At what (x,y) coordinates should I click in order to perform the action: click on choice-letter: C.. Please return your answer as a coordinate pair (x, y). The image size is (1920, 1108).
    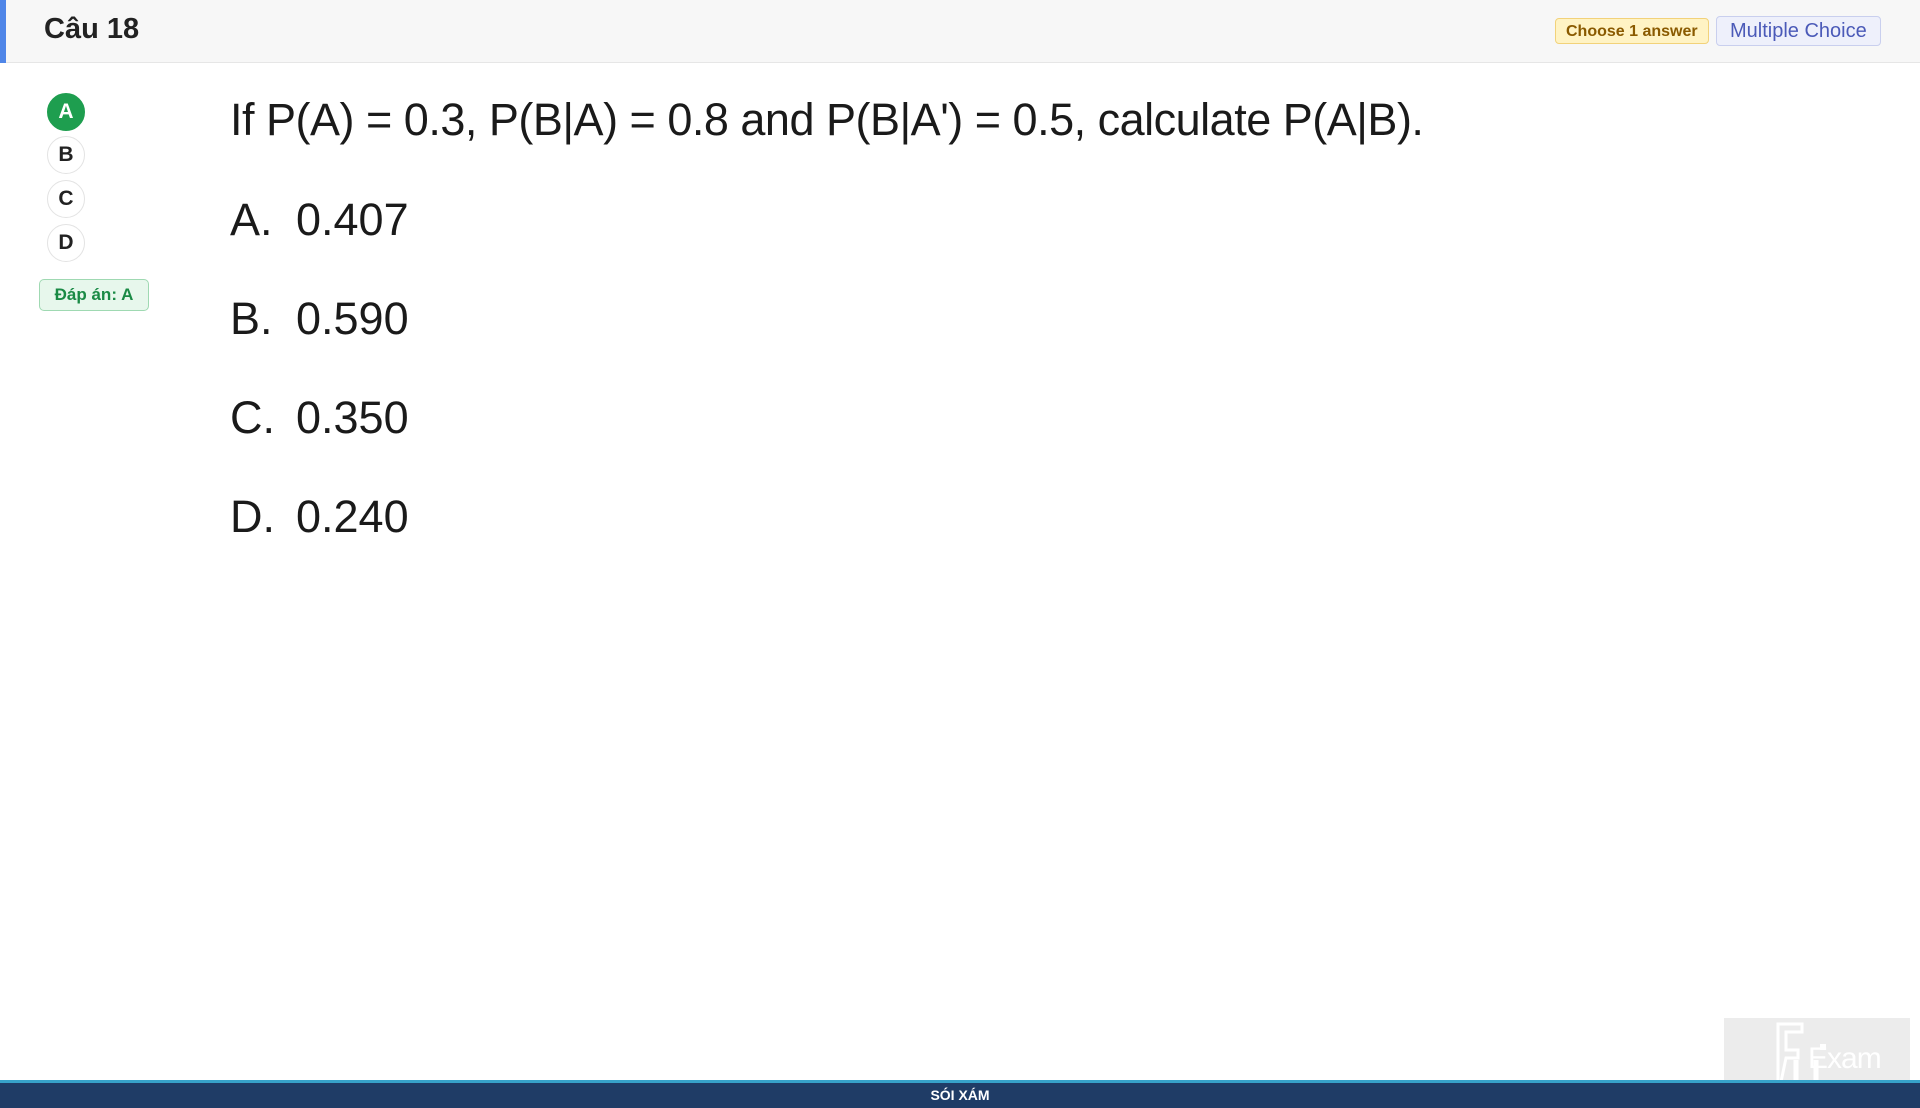
    Looking at the image, I should click on (252, 417).